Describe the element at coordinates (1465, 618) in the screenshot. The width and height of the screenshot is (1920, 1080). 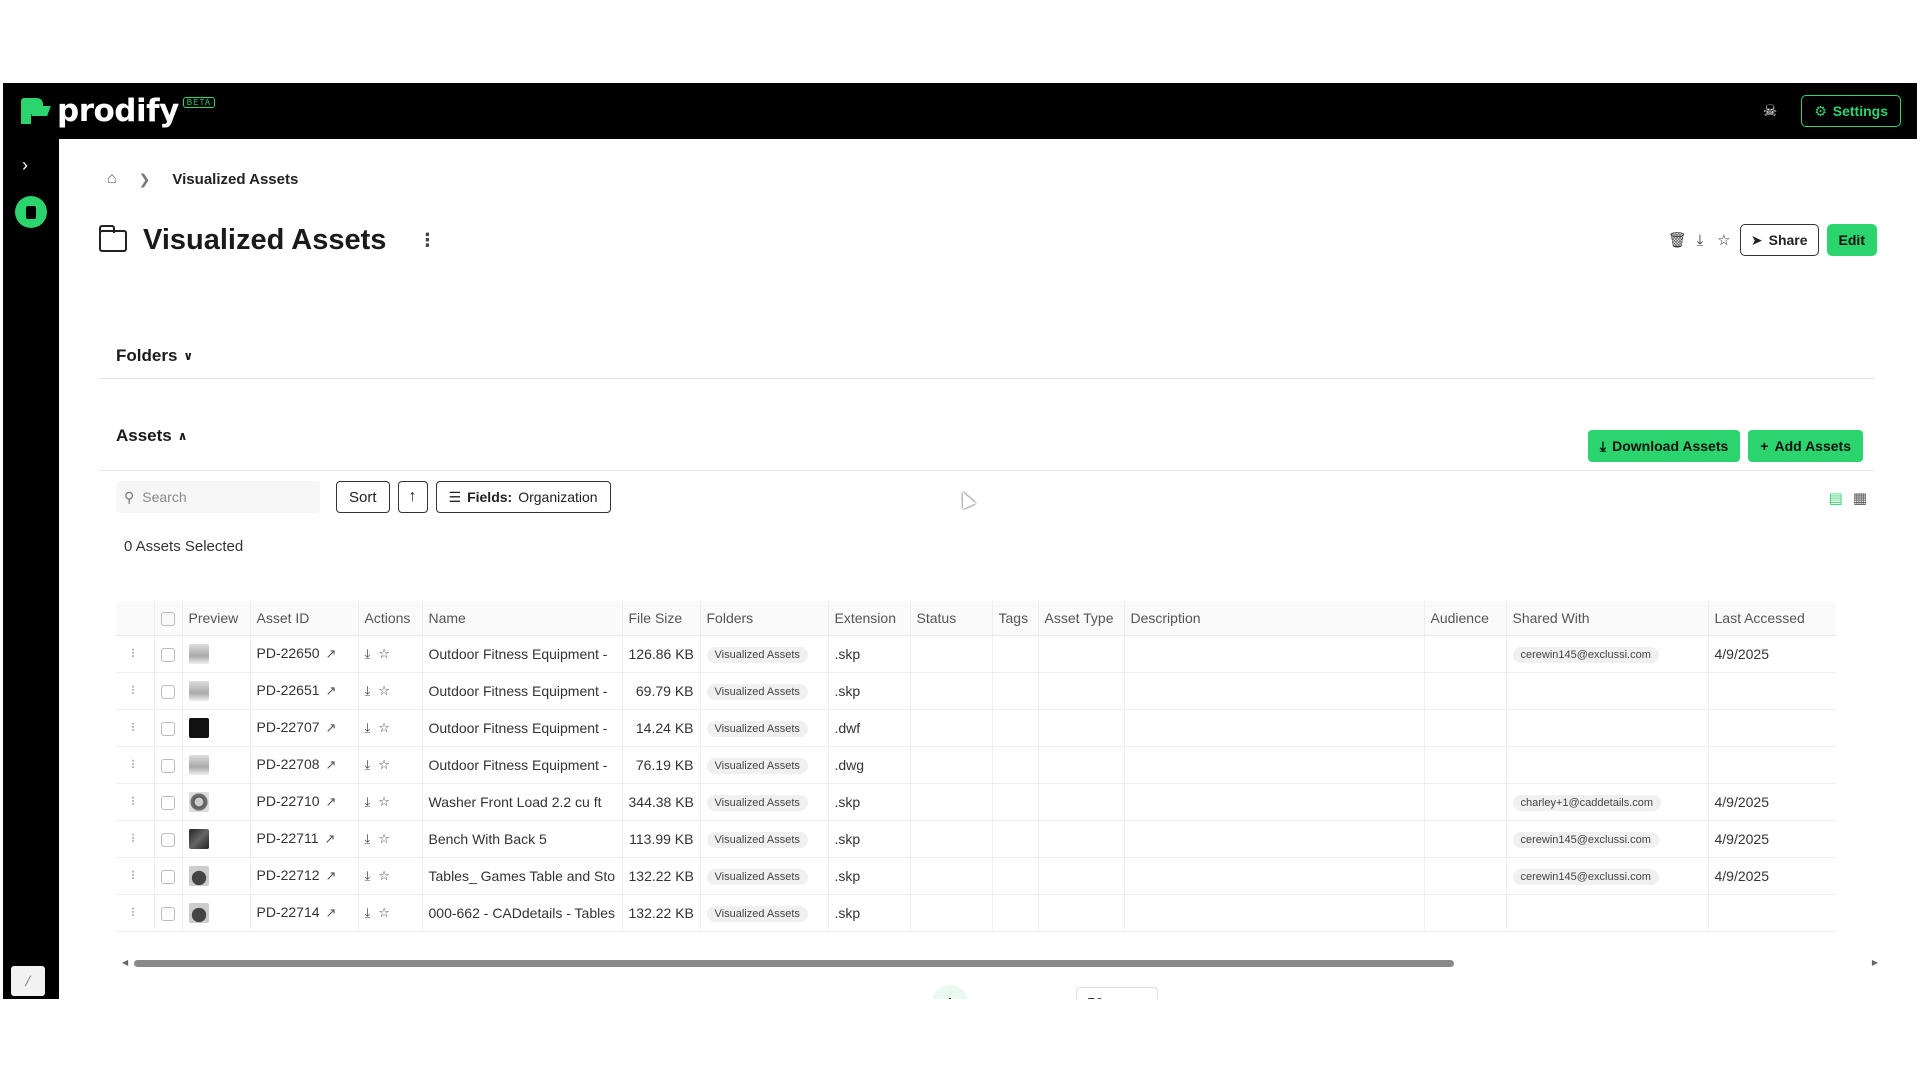
I see `column-header: Audience` at that location.